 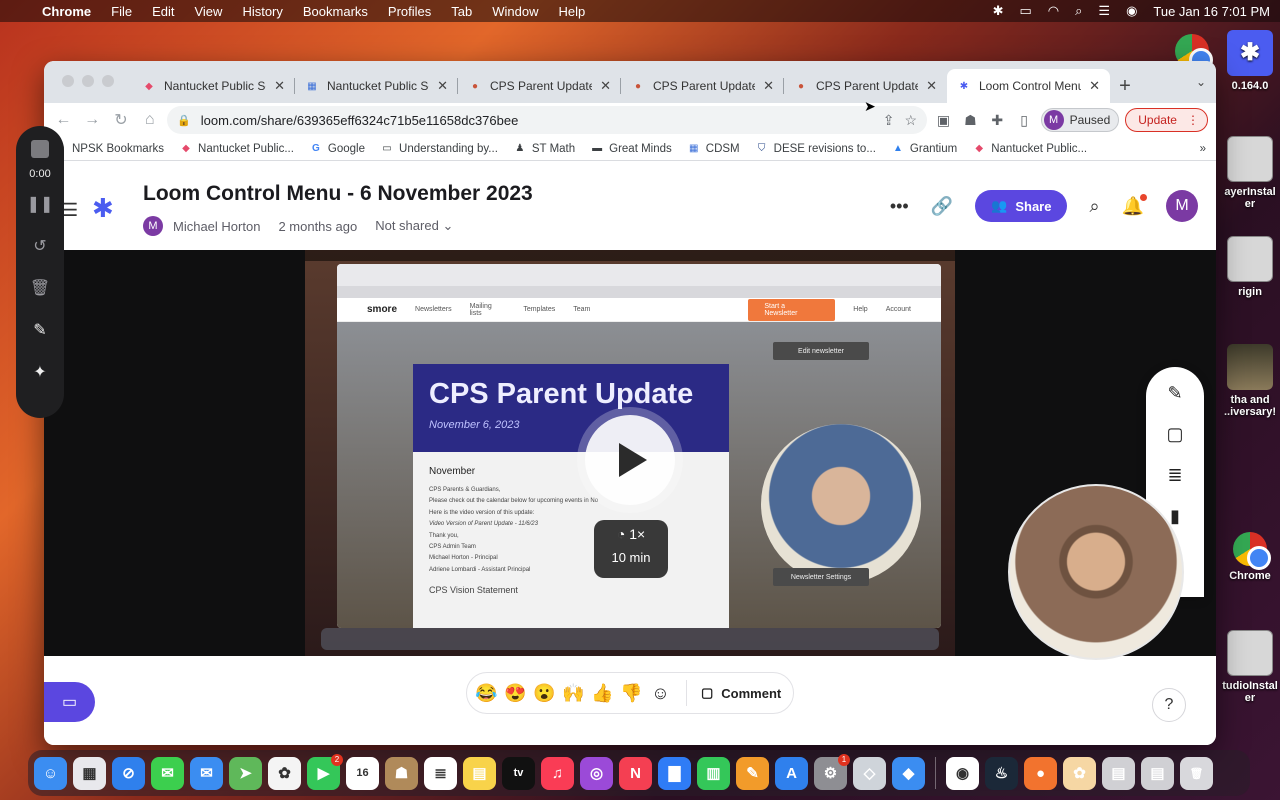 I want to click on tab-search-chevron-icon: ⌄, so click(x=1201, y=82).